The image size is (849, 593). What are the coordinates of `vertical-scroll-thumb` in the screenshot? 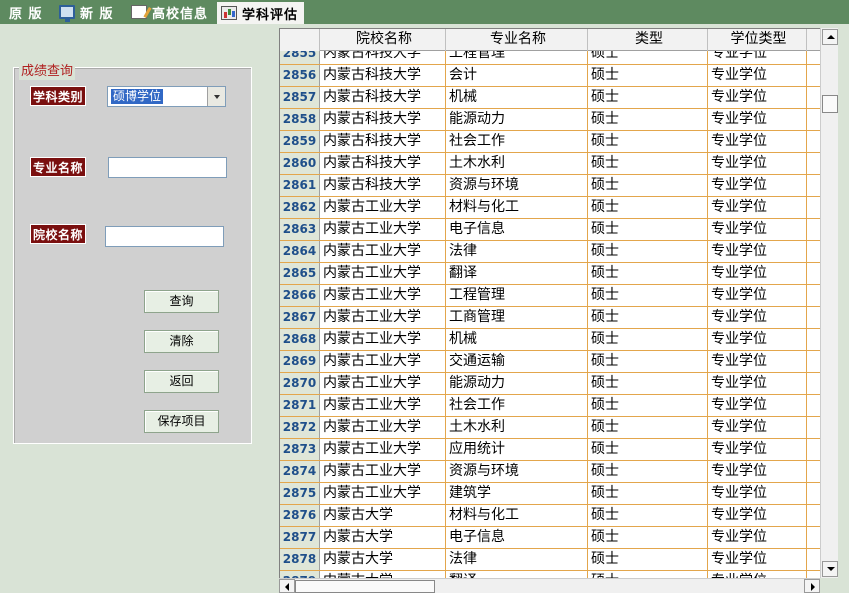 It's located at (830, 104).